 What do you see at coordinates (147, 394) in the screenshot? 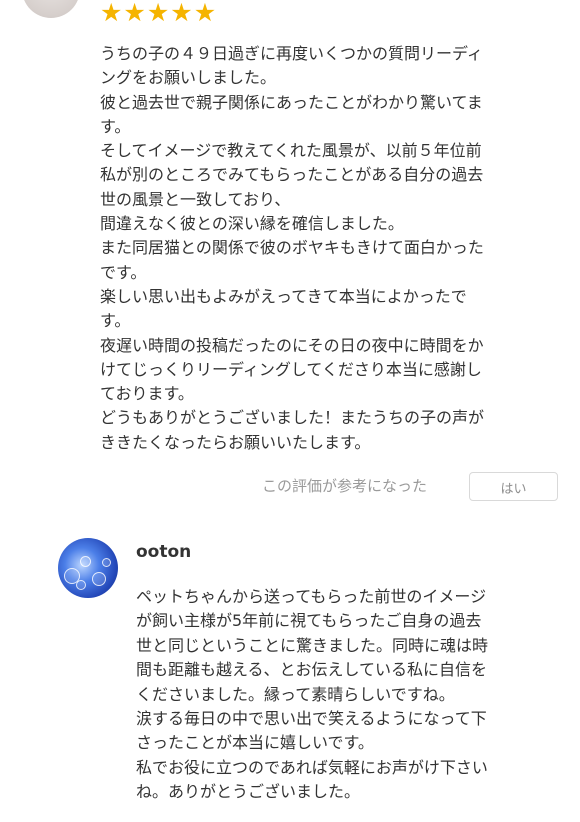
I see `review-line: ております。` at bounding box center [147, 394].